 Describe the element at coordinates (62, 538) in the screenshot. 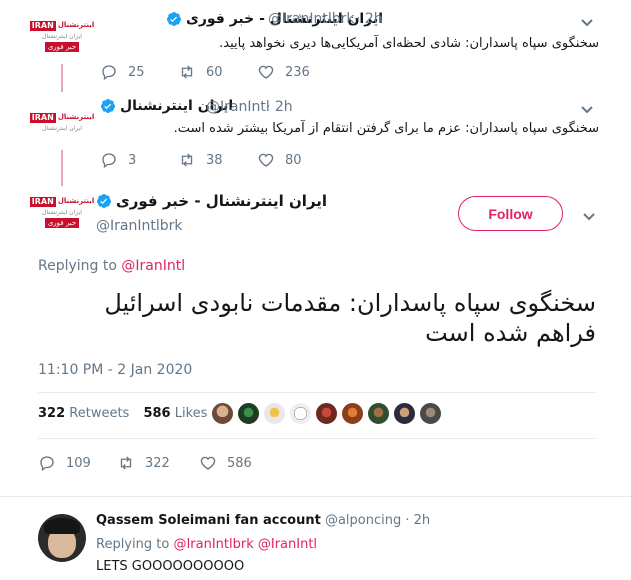

I see `avatar-alponcing` at that location.